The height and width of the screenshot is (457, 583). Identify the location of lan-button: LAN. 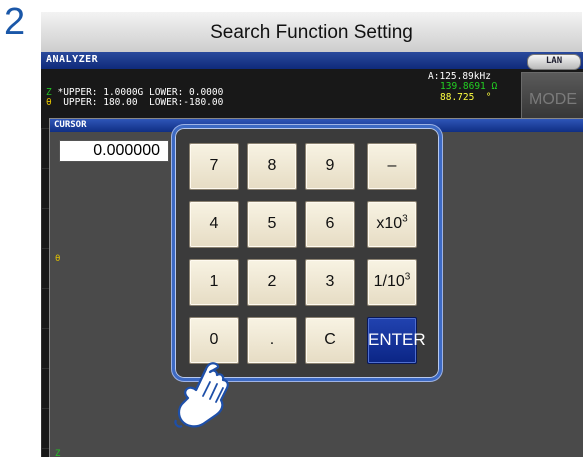
(554, 62).